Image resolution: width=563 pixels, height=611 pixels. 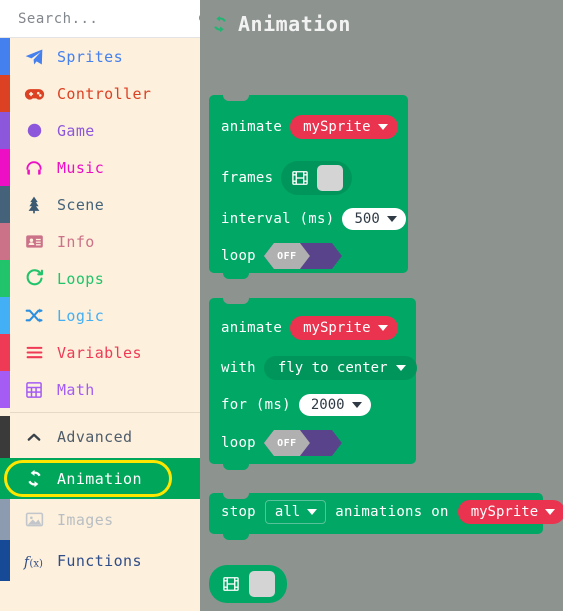 What do you see at coordinates (76, 389) in the screenshot?
I see `sidebar-item-label: Math` at bounding box center [76, 389].